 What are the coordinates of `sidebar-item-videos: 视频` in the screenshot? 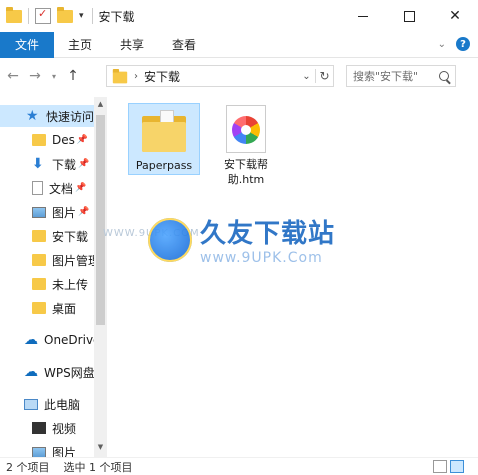 It's located at (47, 428).